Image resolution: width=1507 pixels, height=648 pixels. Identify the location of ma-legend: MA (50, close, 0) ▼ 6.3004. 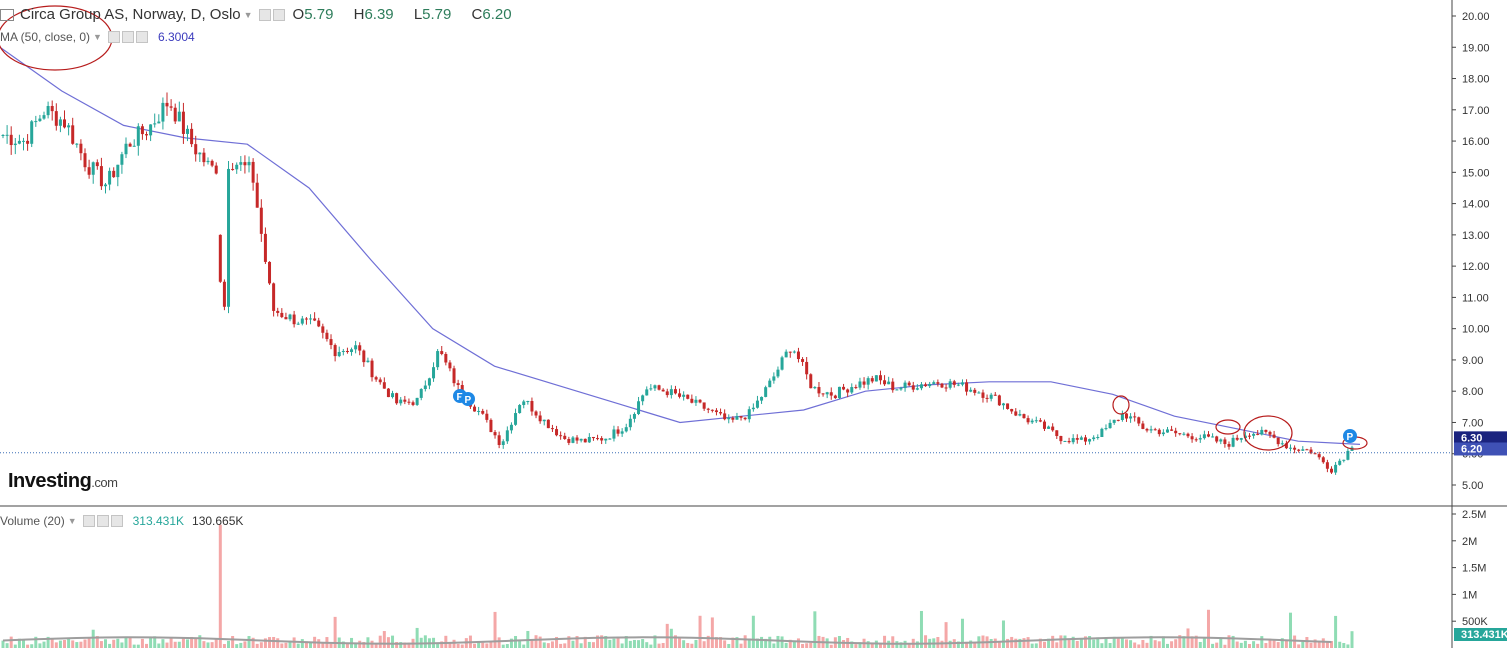
(97, 37).